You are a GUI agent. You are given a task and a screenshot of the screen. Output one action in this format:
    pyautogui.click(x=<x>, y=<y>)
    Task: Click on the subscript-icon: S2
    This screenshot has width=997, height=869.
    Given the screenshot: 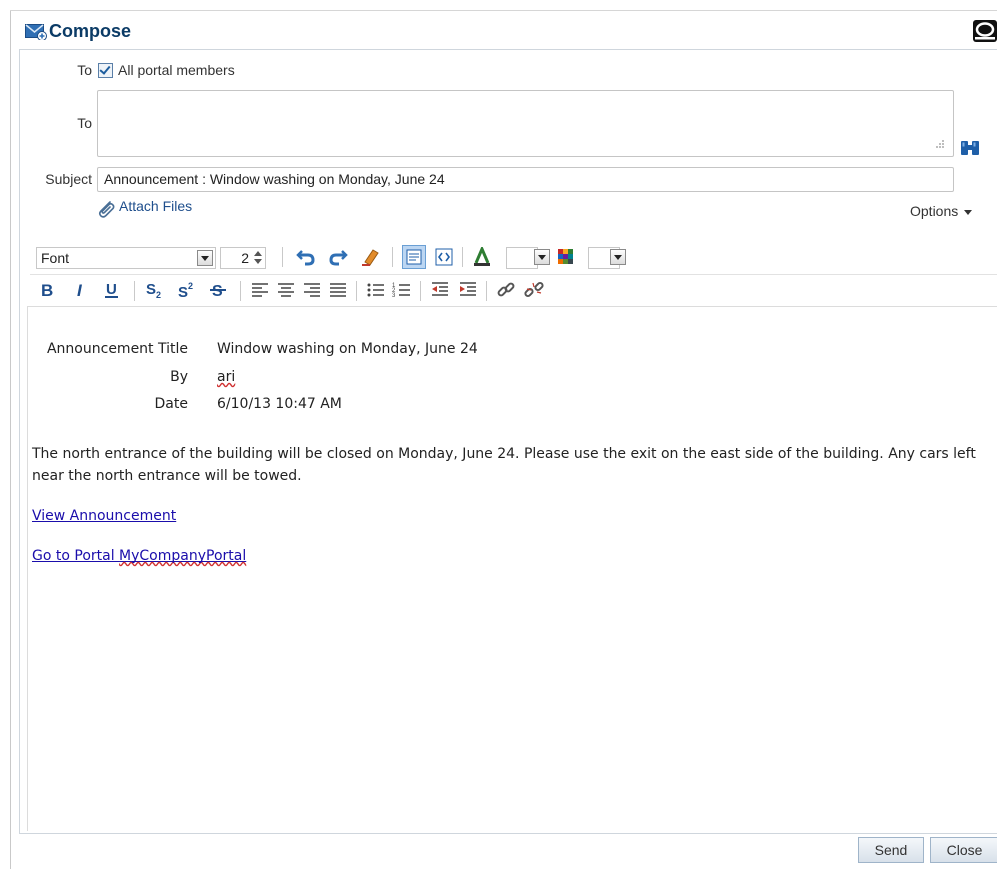 What is the action you would take?
    pyautogui.click(x=154, y=290)
    